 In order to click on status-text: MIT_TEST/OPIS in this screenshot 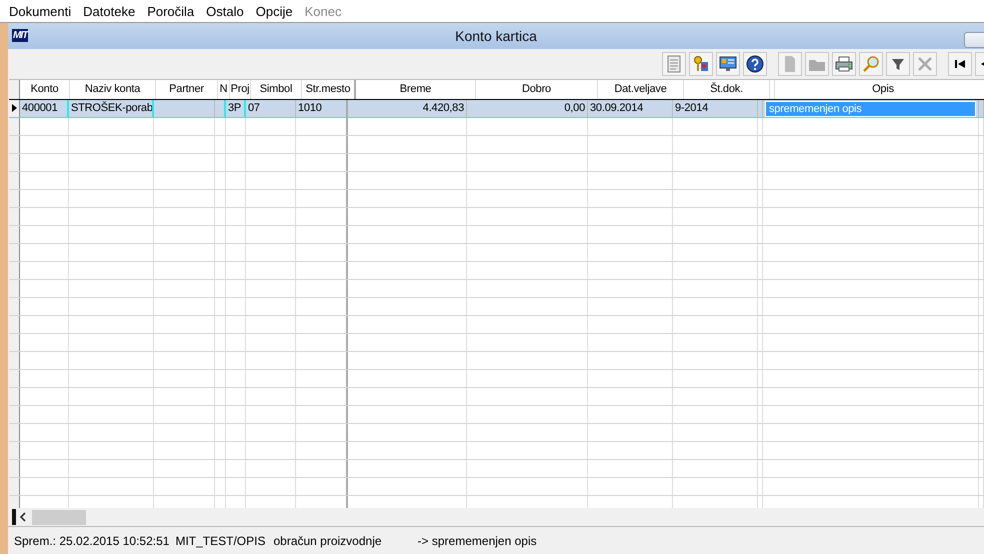, I will do `click(220, 541)`.